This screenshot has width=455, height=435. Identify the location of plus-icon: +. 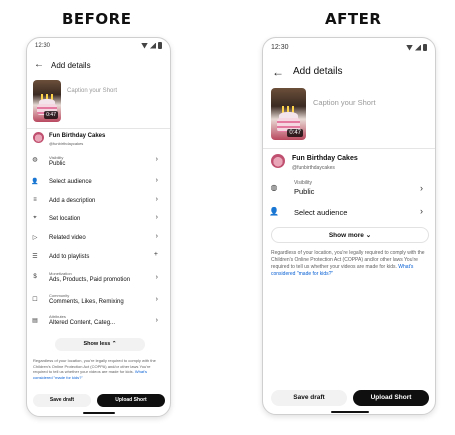
(155, 254).